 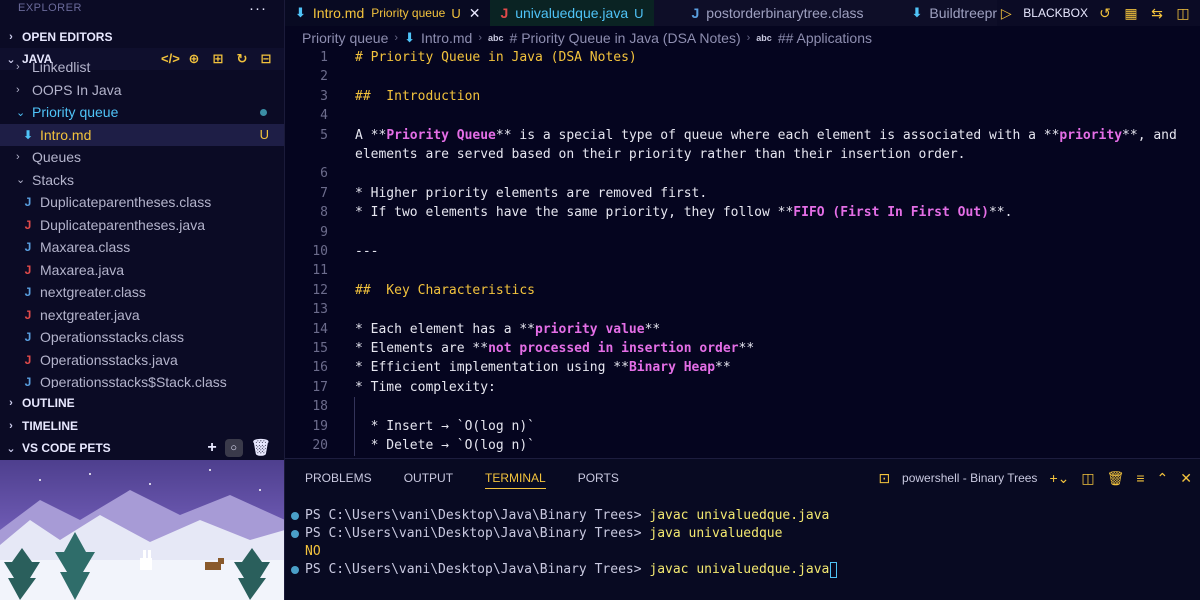 What do you see at coordinates (142, 270) in the screenshot?
I see `tree-file: J Maxarea.java` at bounding box center [142, 270].